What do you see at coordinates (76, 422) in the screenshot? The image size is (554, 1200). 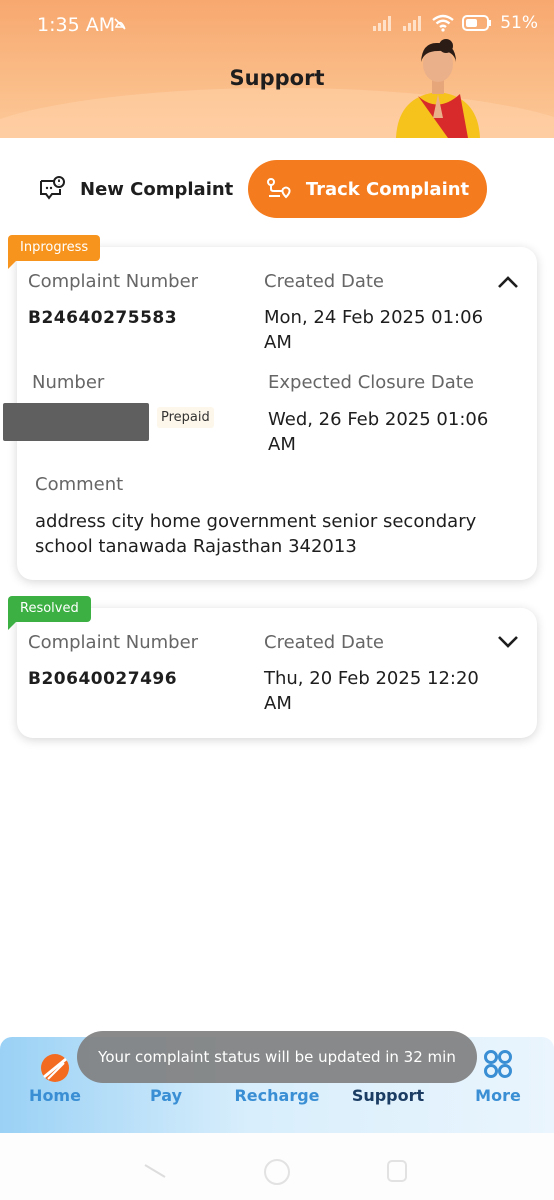 I see `masked-phone-number` at bounding box center [76, 422].